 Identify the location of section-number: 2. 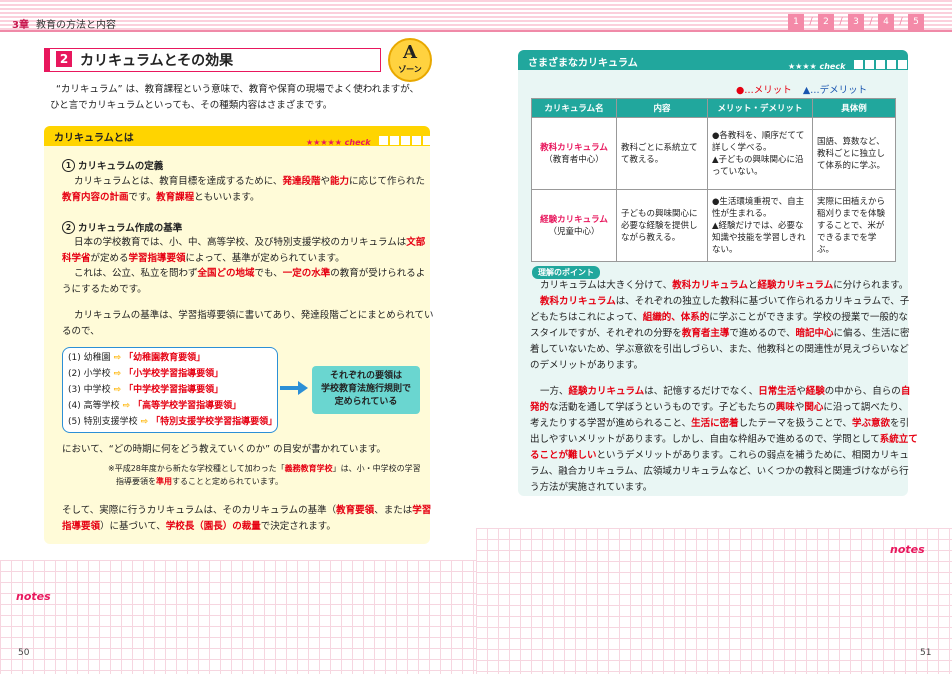
(64, 59).